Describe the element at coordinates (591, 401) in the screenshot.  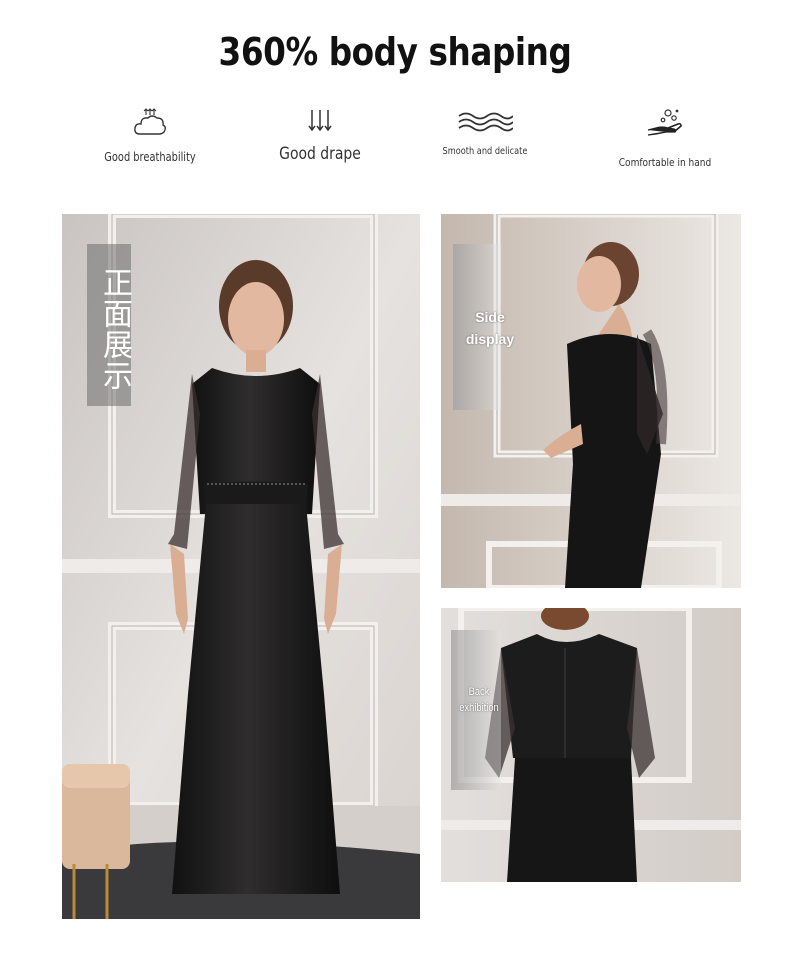
I see `side-view-photo: Side display` at that location.